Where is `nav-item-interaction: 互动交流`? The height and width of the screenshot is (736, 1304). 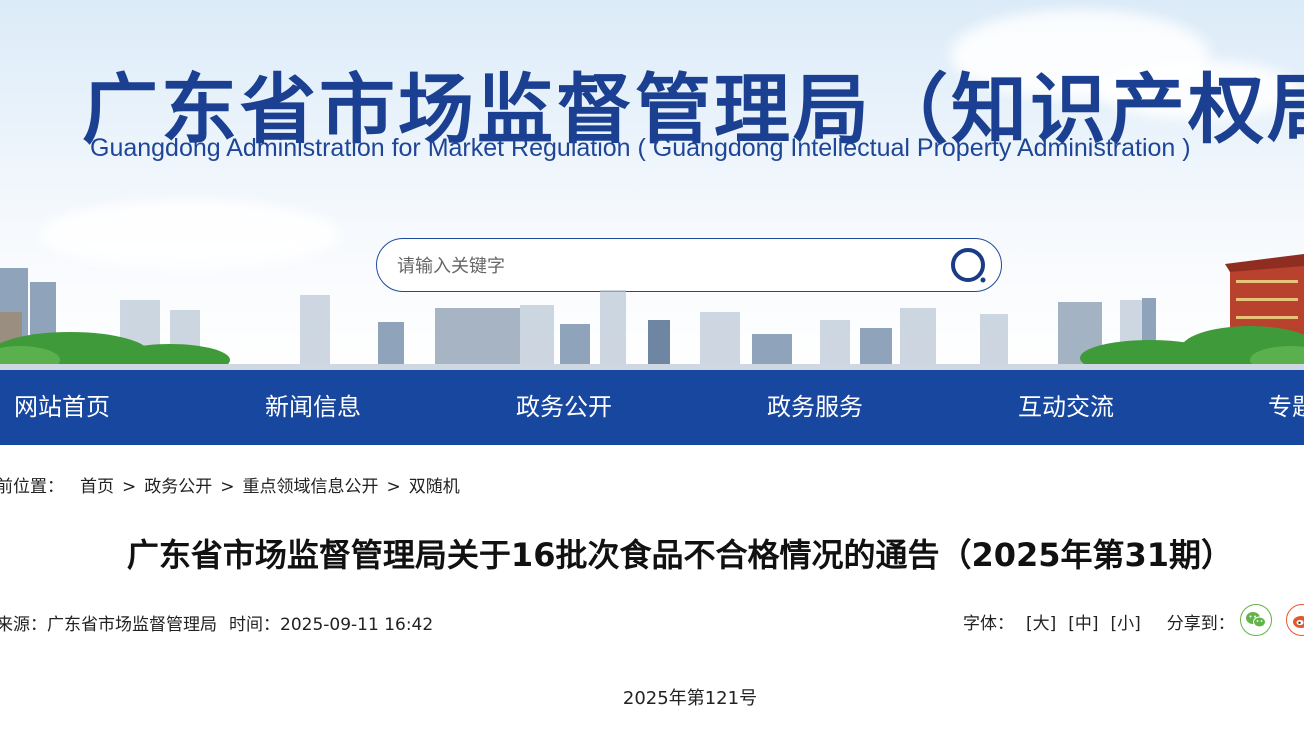 nav-item-interaction: 互动交流 is located at coordinates (1066, 407).